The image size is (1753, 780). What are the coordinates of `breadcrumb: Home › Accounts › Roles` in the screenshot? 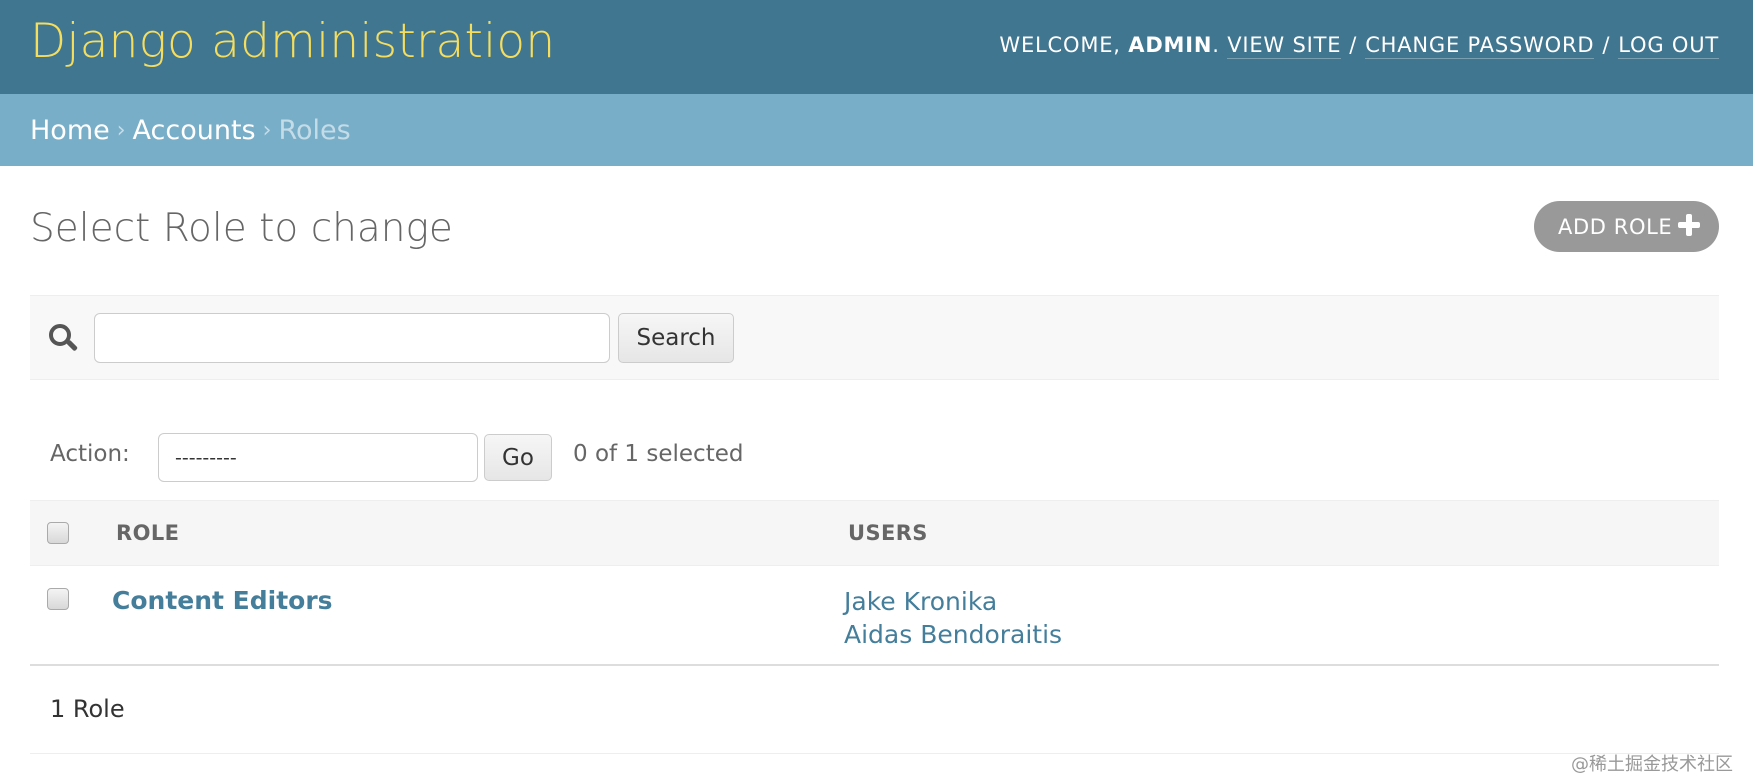 It's located at (876, 130).